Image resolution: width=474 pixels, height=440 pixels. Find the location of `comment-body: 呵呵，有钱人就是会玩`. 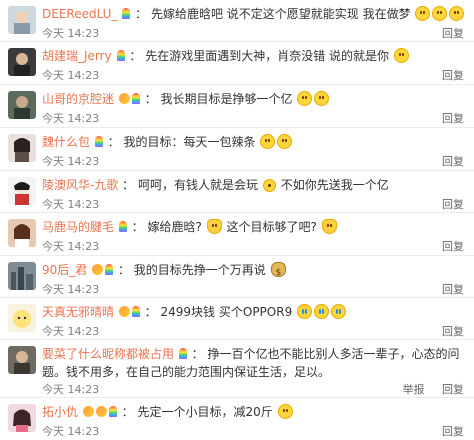

comment-body: 呵呵，有钱人就是会玩 is located at coordinates (198, 185).